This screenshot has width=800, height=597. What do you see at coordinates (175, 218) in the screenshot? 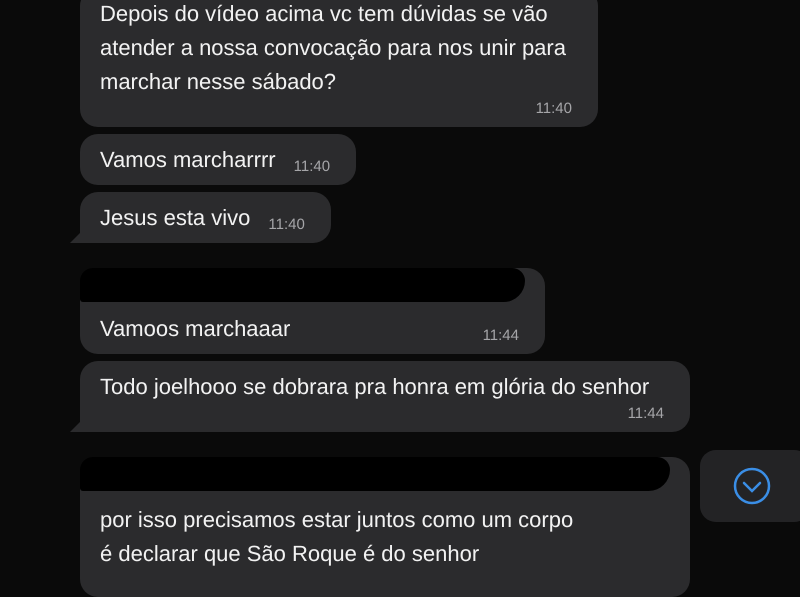
I see `message-text: Jesus esta vivo` at bounding box center [175, 218].